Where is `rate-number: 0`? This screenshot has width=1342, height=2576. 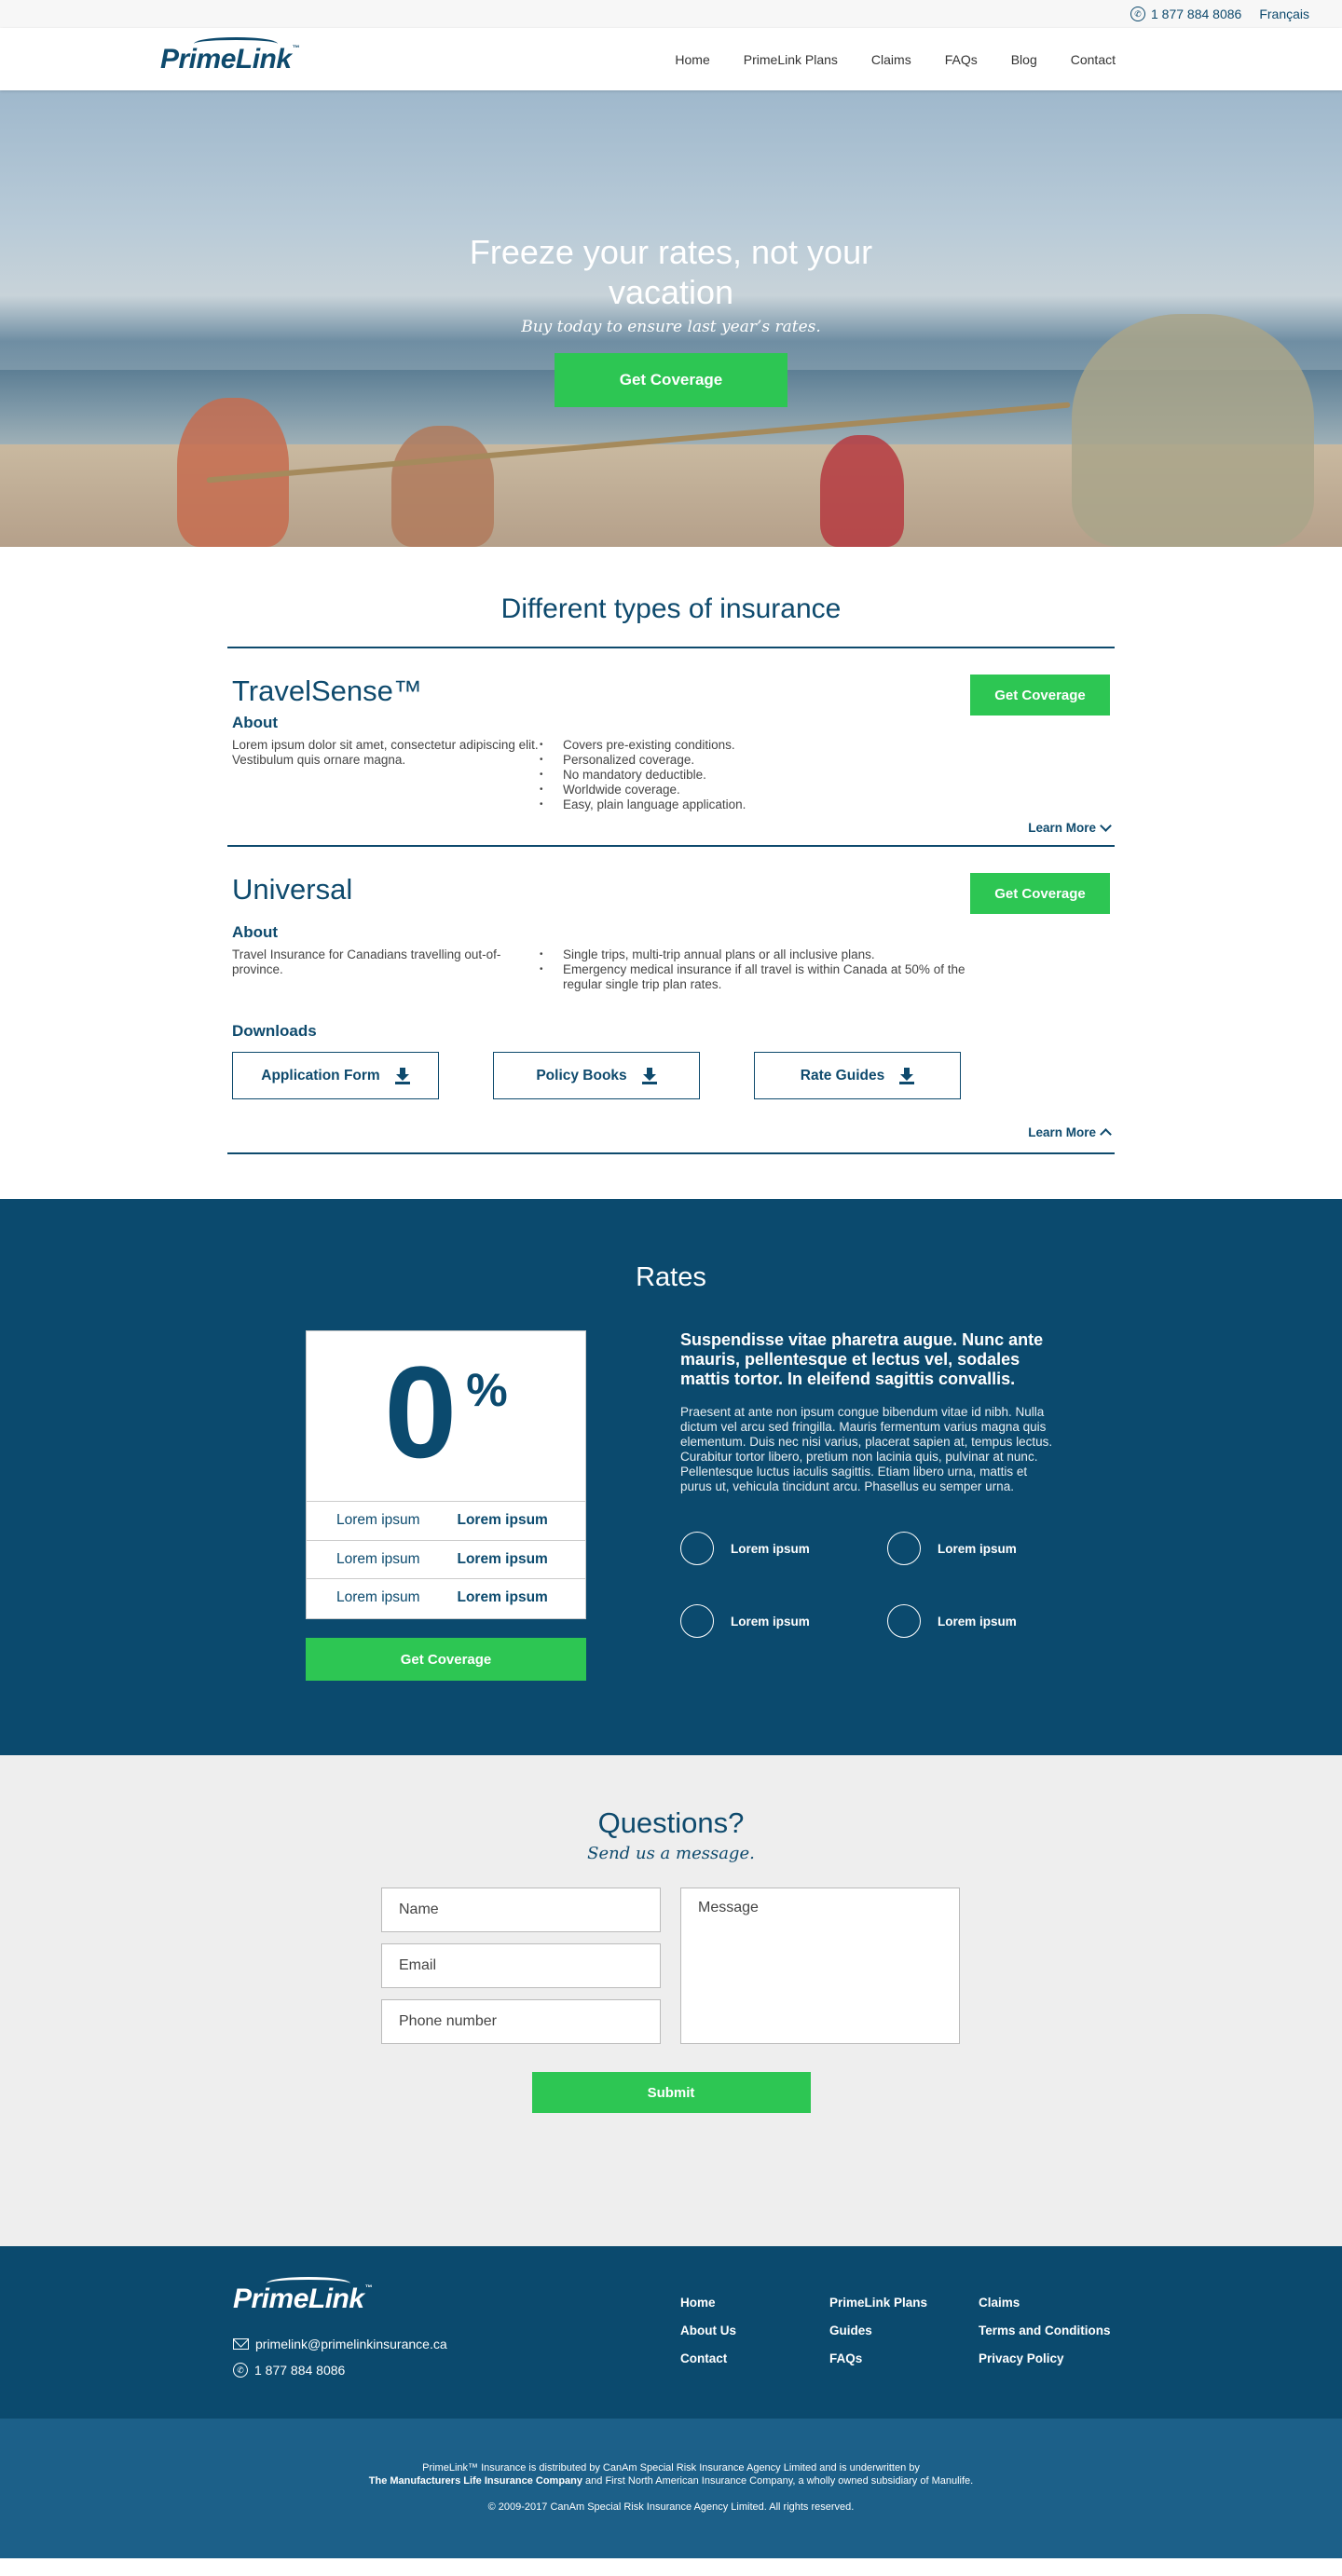 rate-number: 0 is located at coordinates (421, 1412).